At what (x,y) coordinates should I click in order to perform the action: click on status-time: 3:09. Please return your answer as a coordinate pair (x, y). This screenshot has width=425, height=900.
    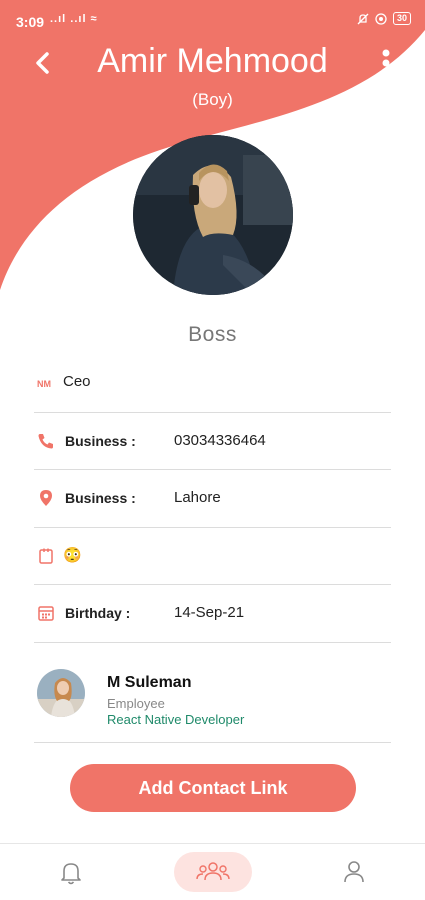
    Looking at the image, I should click on (30, 22).